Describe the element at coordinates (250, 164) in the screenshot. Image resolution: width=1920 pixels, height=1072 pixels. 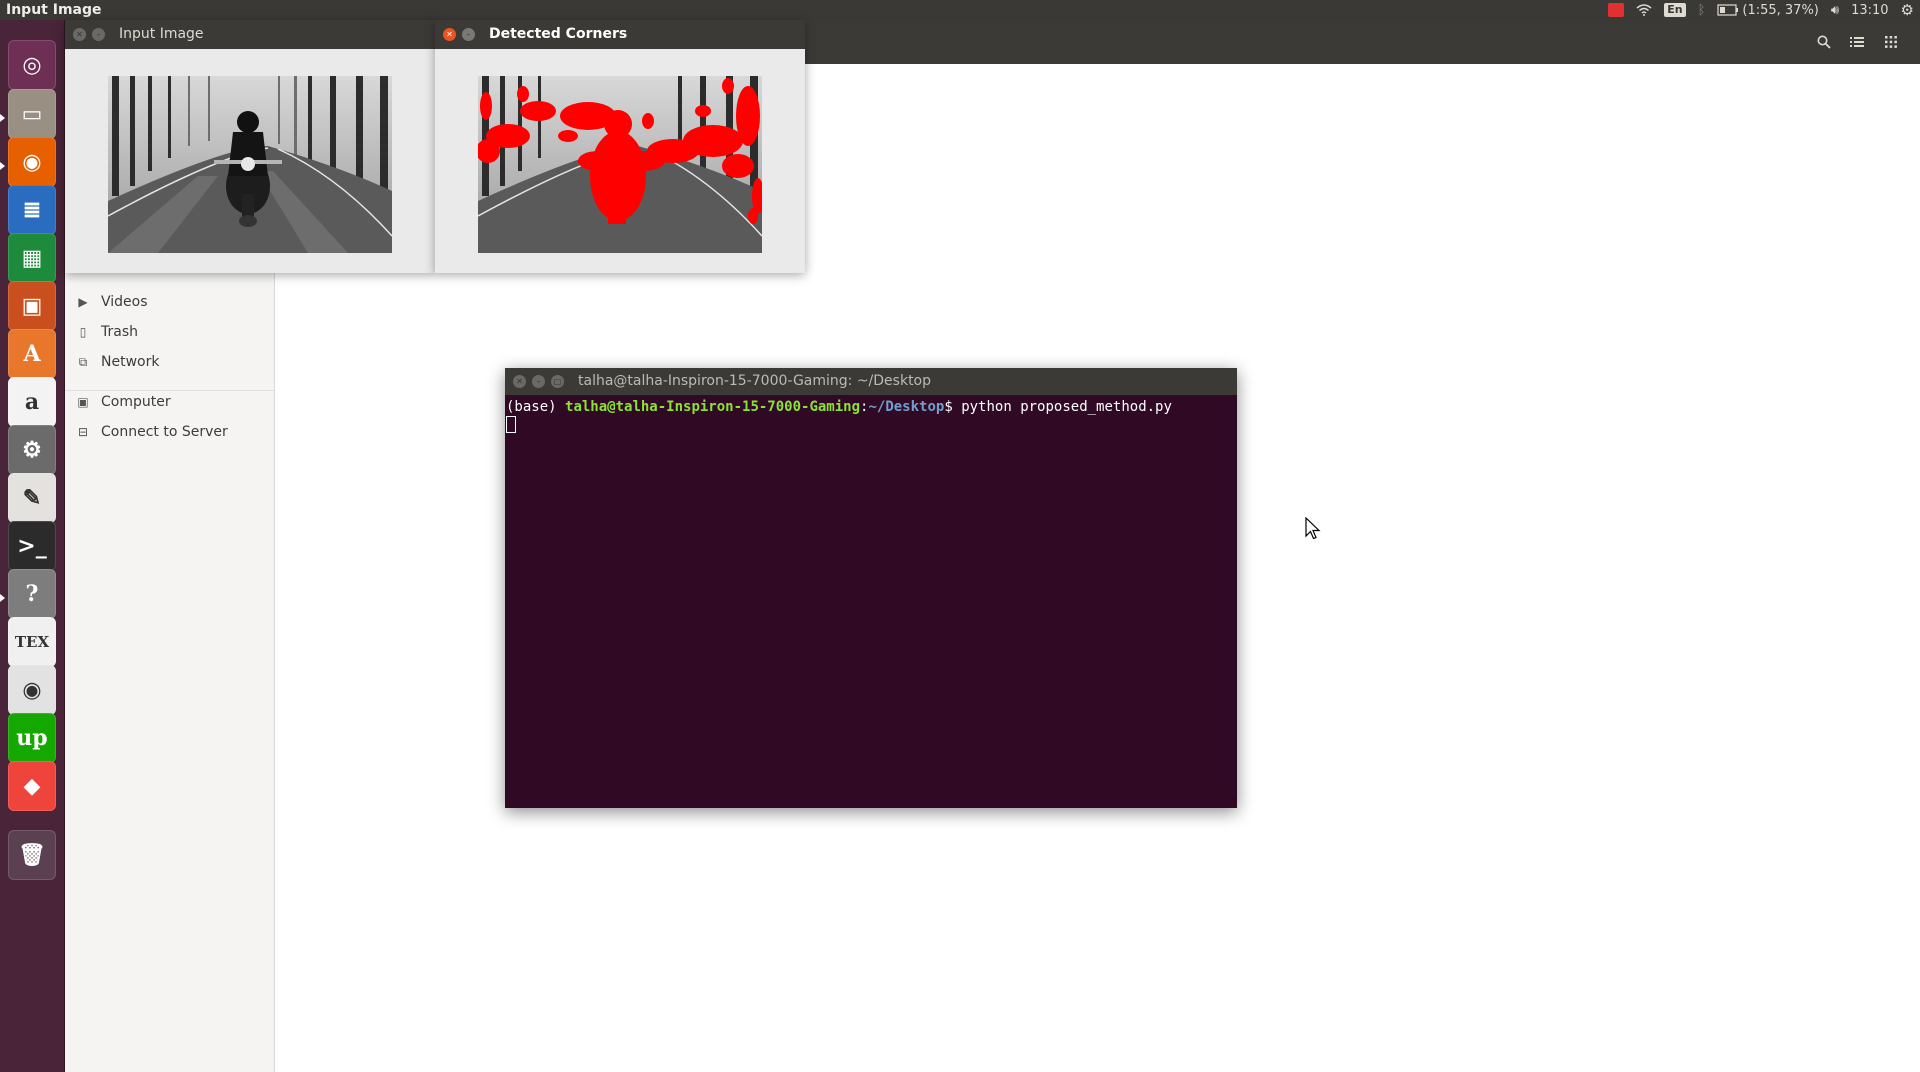
I see `input-image` at that location.